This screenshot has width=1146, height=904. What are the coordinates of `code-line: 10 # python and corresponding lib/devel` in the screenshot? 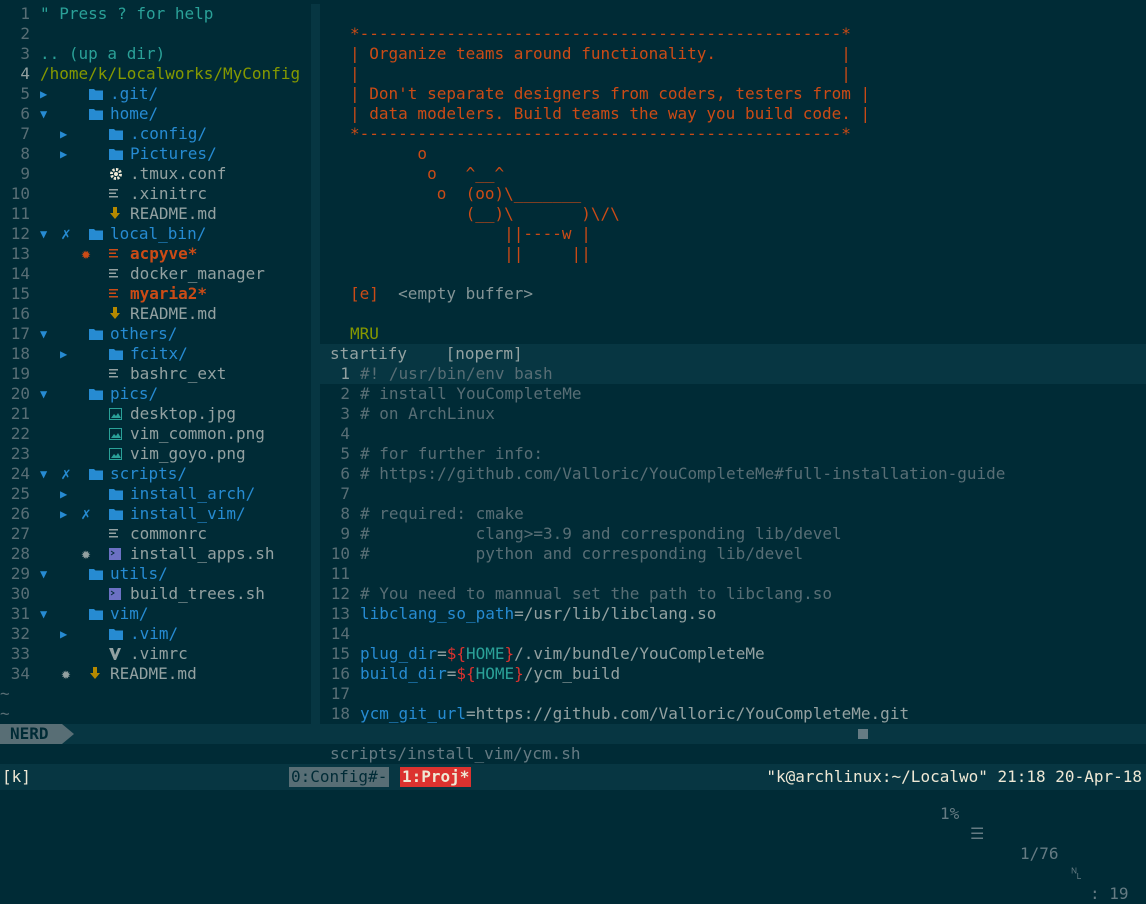 It's located at (733, 554).